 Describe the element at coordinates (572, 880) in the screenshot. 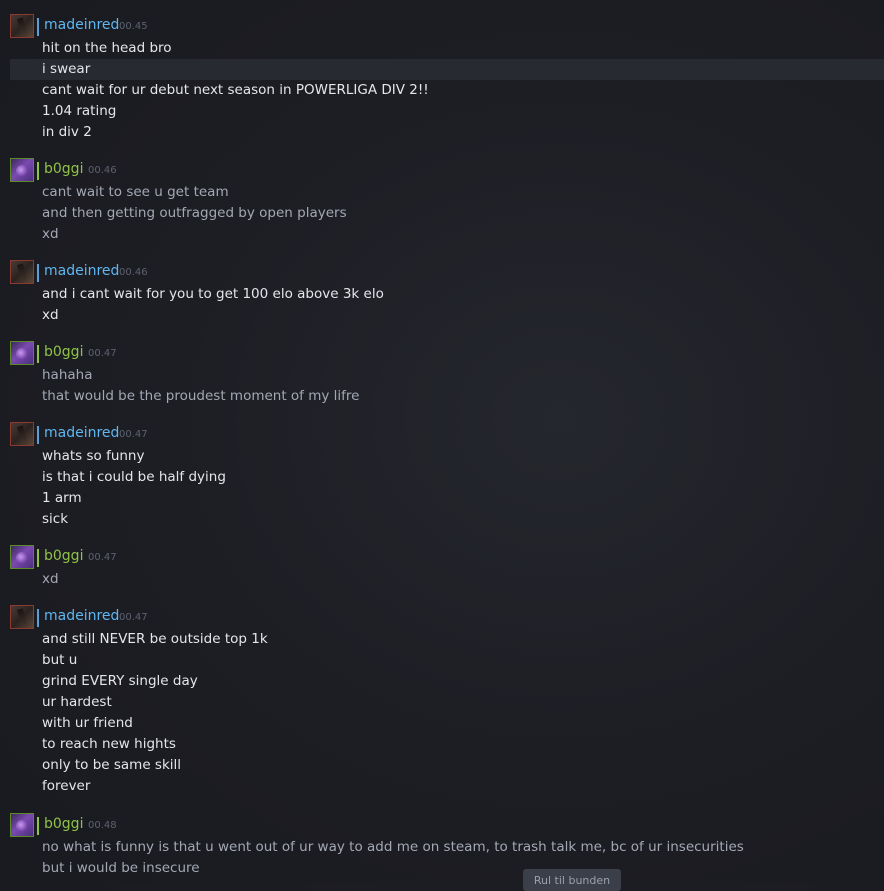

I see `scroll-to-bottom-button: Rul til bunden` at that location.